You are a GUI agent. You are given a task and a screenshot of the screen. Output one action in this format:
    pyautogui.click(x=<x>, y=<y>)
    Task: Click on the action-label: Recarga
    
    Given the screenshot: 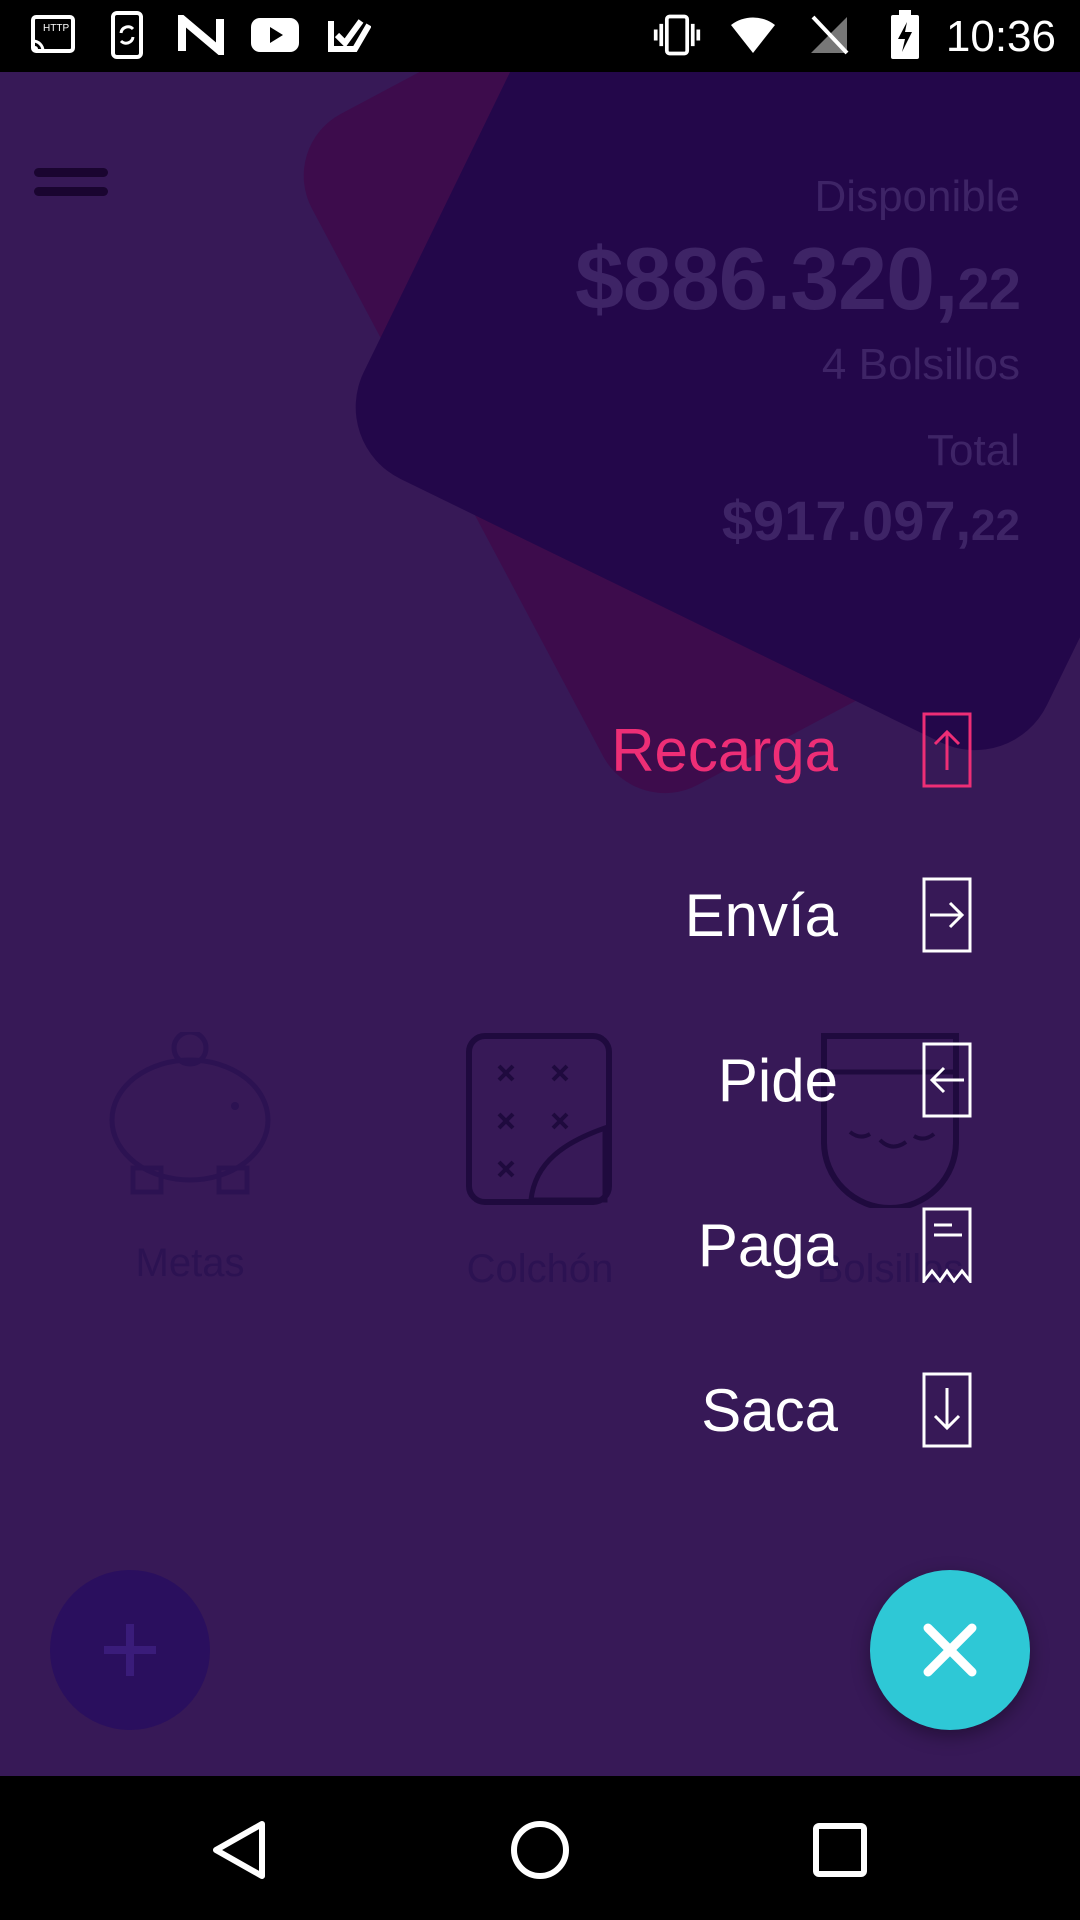 What is the action you would take?
    pyautogui.click(x=724, y=750)
    